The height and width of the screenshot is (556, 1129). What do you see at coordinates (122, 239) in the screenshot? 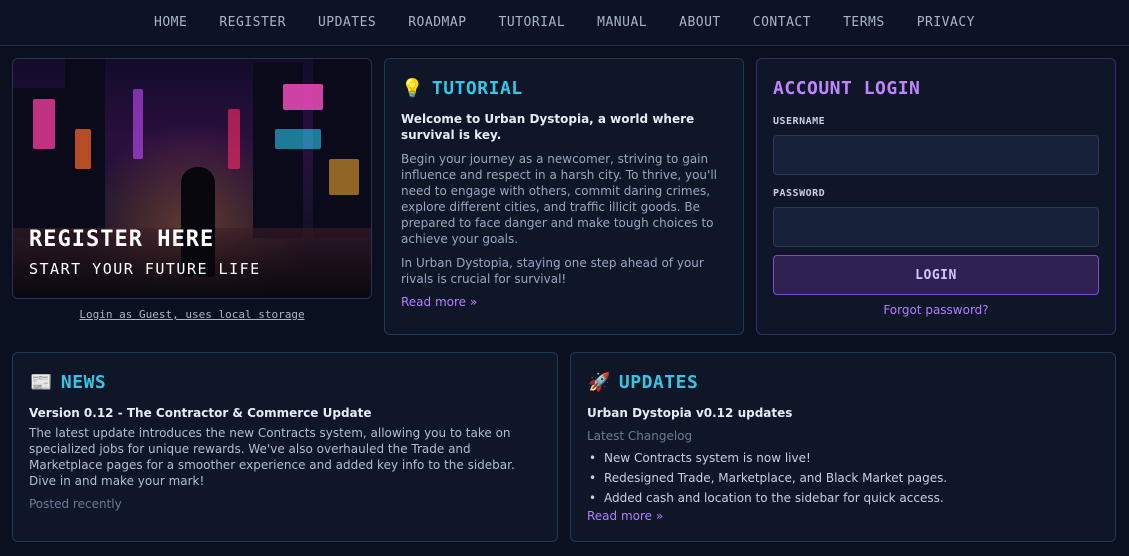
I see `hero-title: REGISTER HERE` at bounding box center [122, 239].